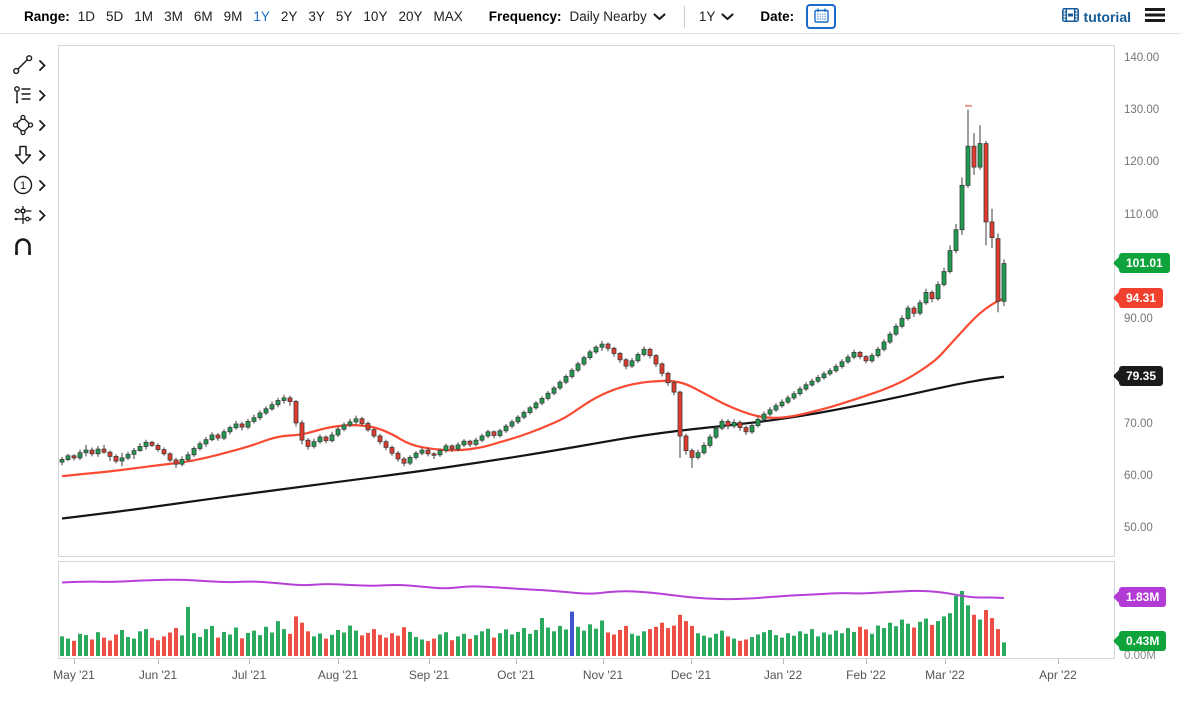 The height and width of the screenshot is (703, 1181). What do you see at coordinates (23, 97) in the screenshot?
I see `annotations-tool-icon` at bounding box center [23, 97].